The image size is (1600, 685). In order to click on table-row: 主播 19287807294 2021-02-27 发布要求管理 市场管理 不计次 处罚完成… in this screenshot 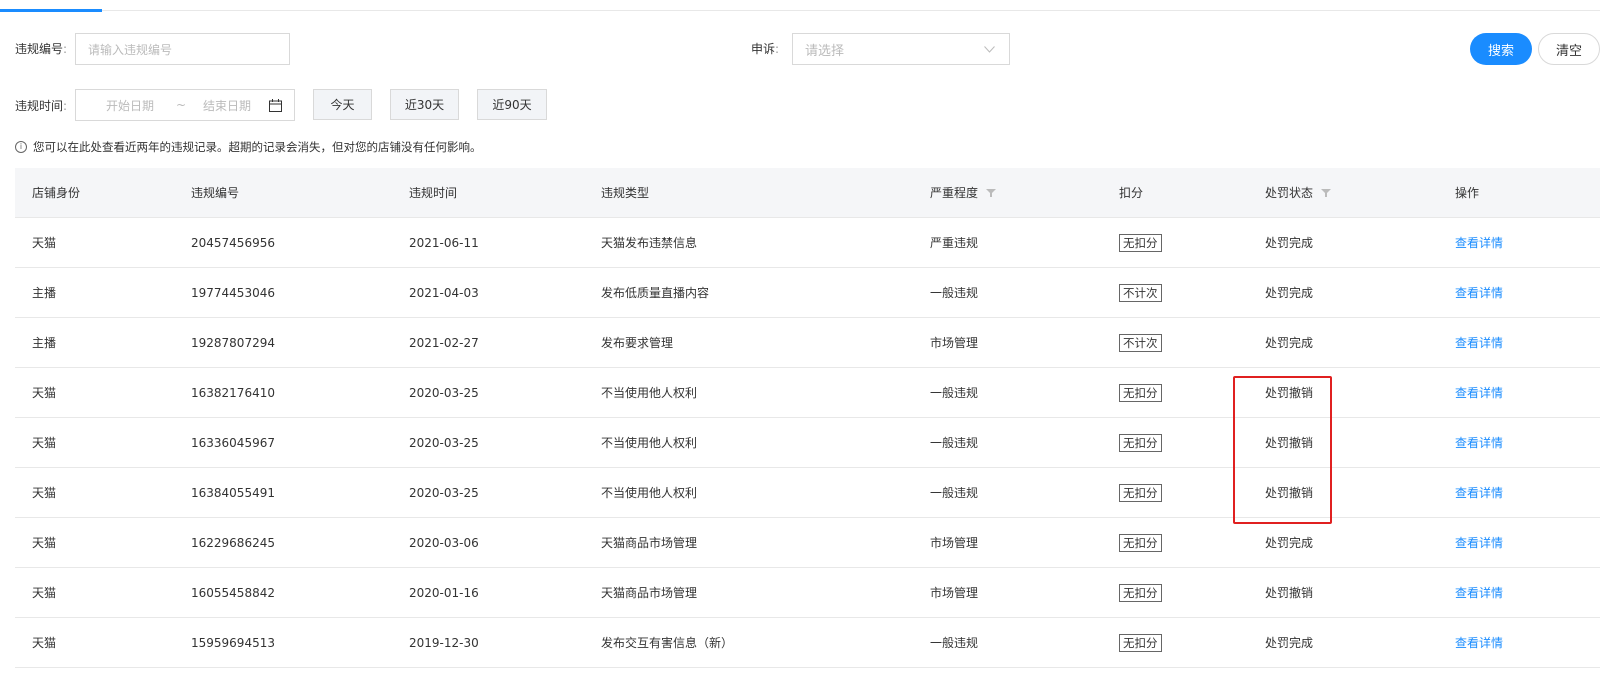, I will do `click(807, 343)`.